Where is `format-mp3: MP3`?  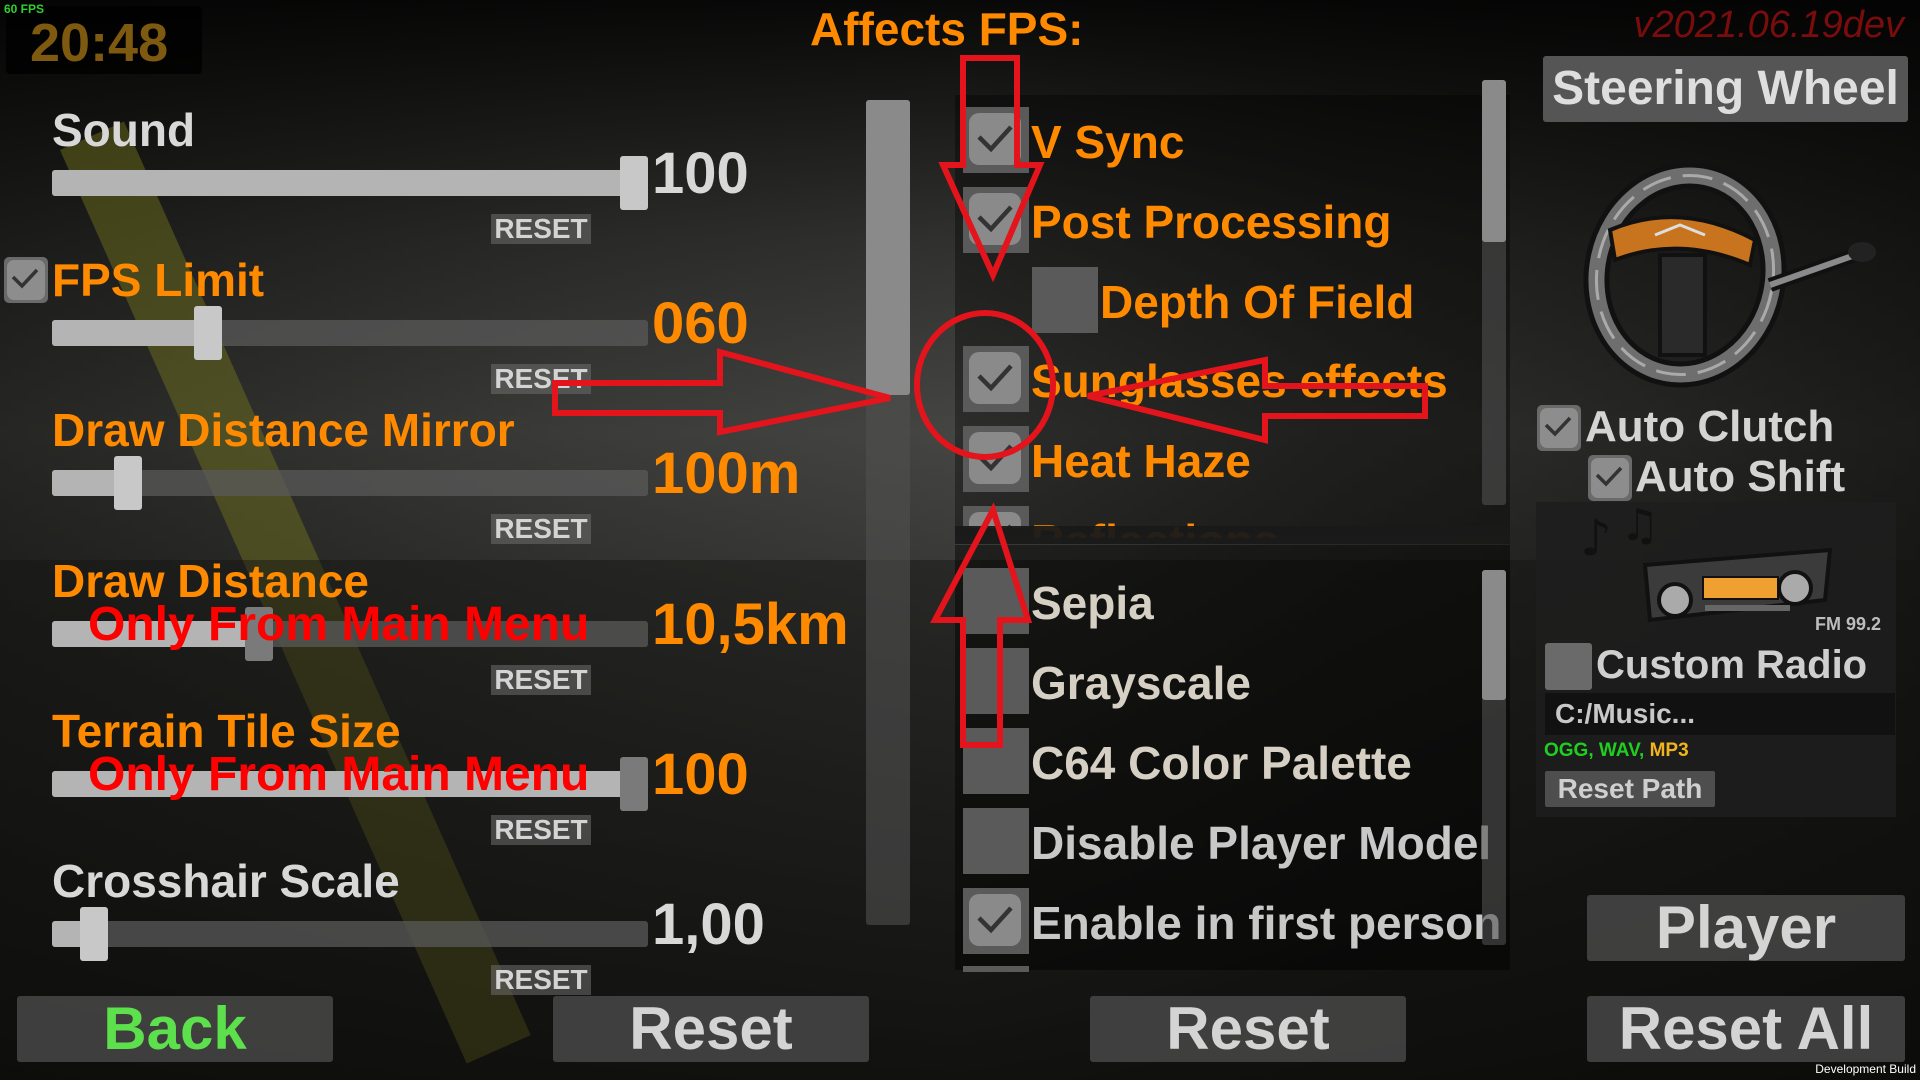
format-mp3: MP3 is located at coordinates (1669, 750).